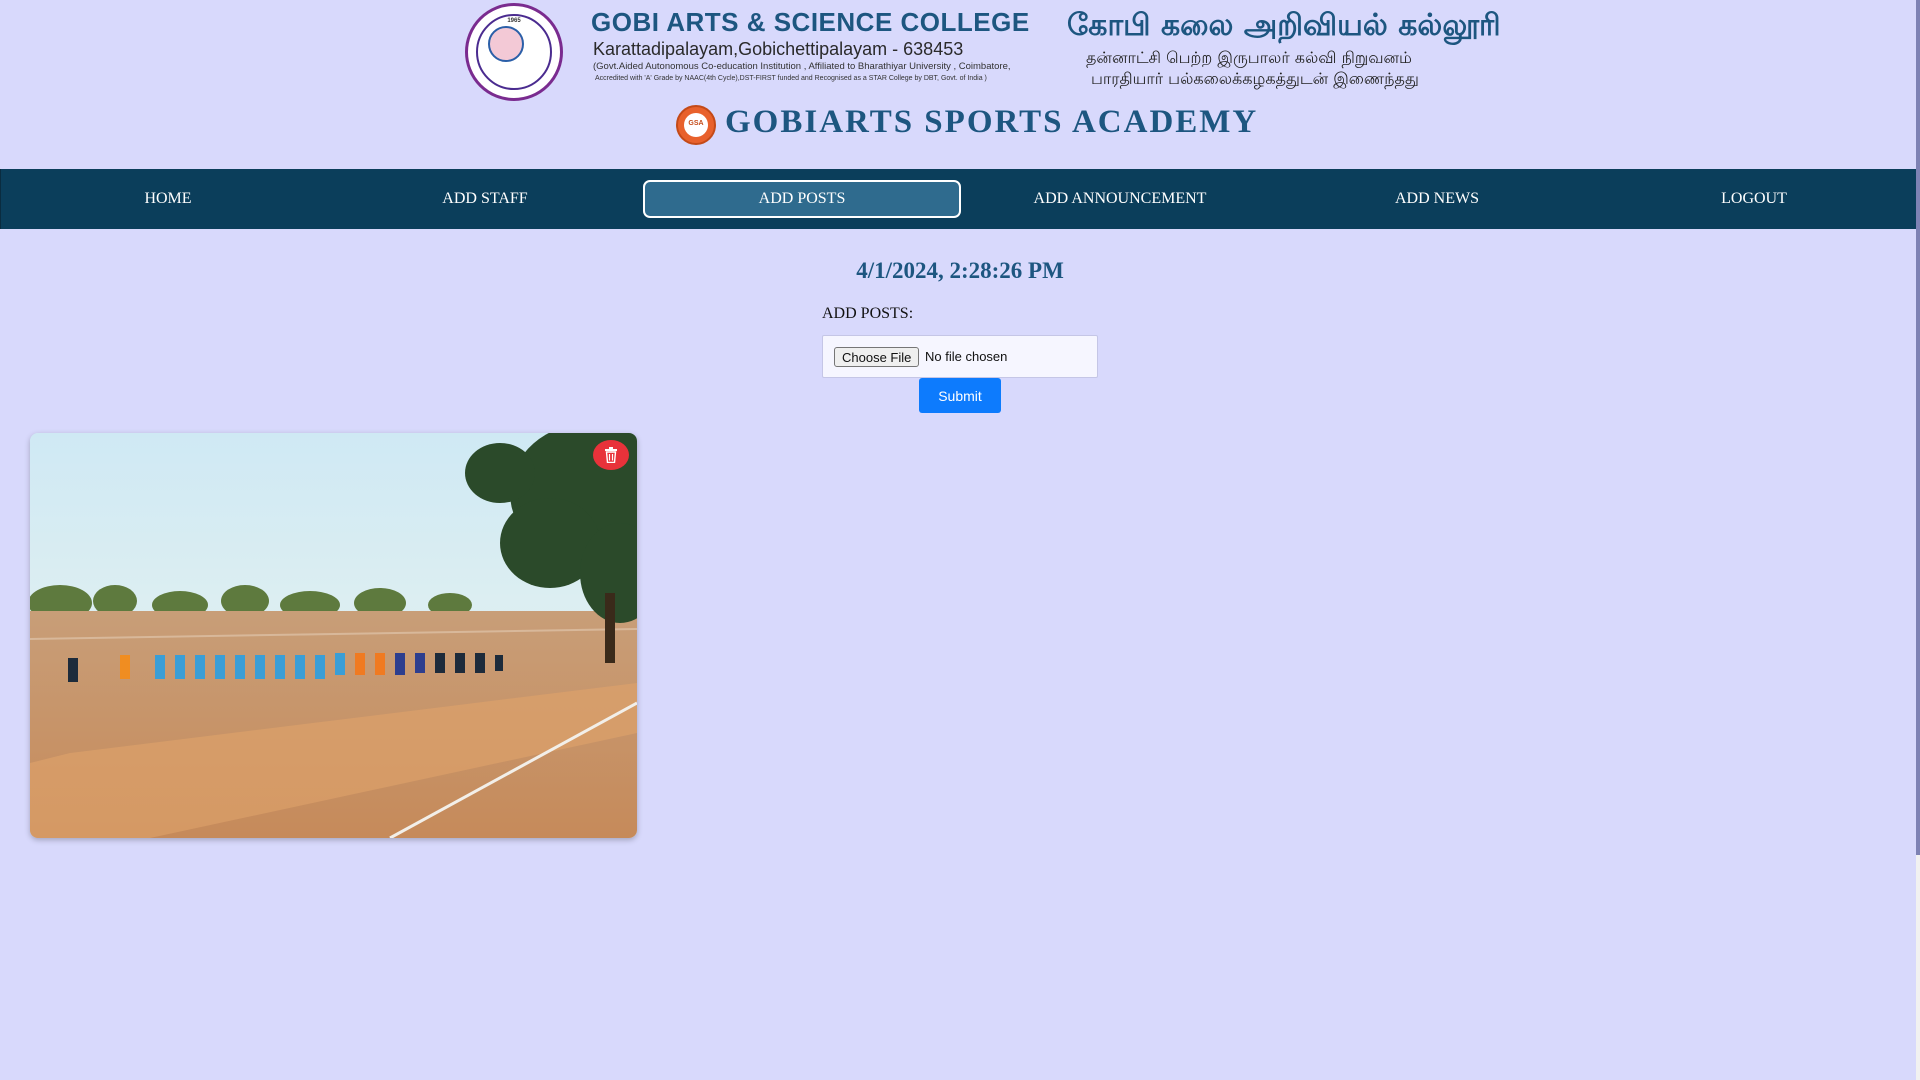  I want to click on page-scrollbar, so click(1918, 540).